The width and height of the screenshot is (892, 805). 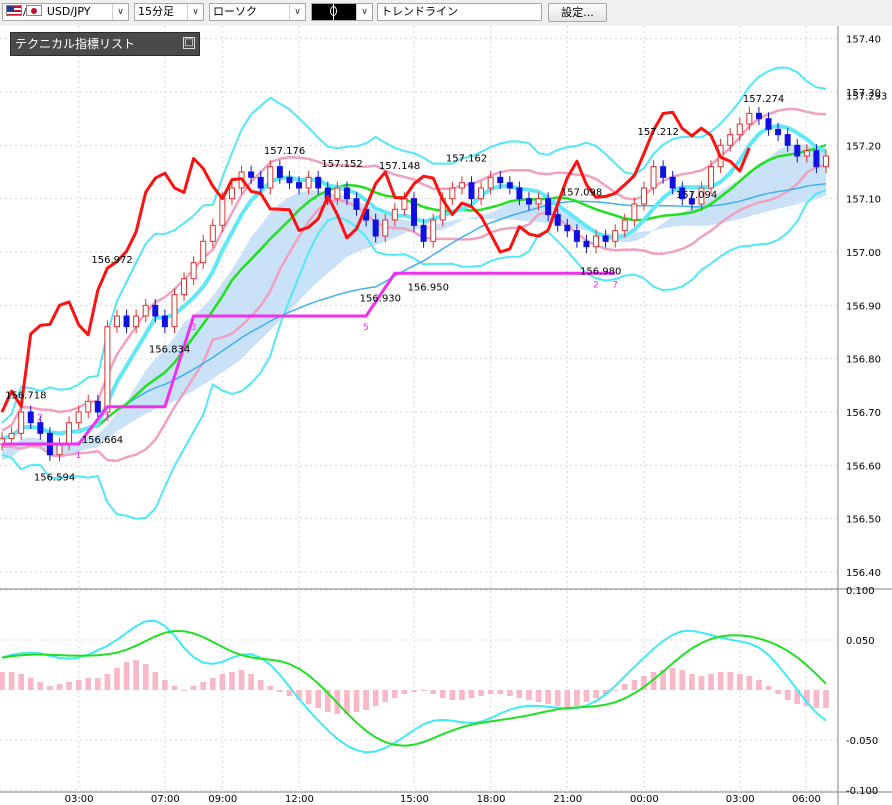 I want to click on zigzag-label: 7, so click(x=615, y=285).